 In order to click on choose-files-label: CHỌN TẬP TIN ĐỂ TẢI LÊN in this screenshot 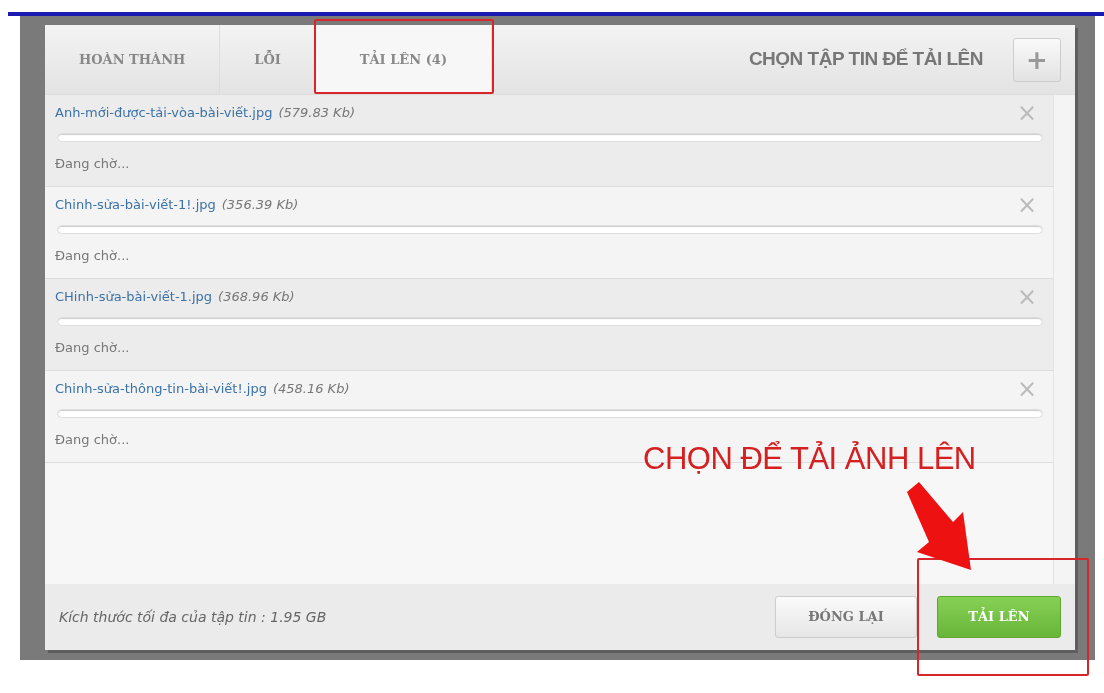, I will do `click(865, 59)`.